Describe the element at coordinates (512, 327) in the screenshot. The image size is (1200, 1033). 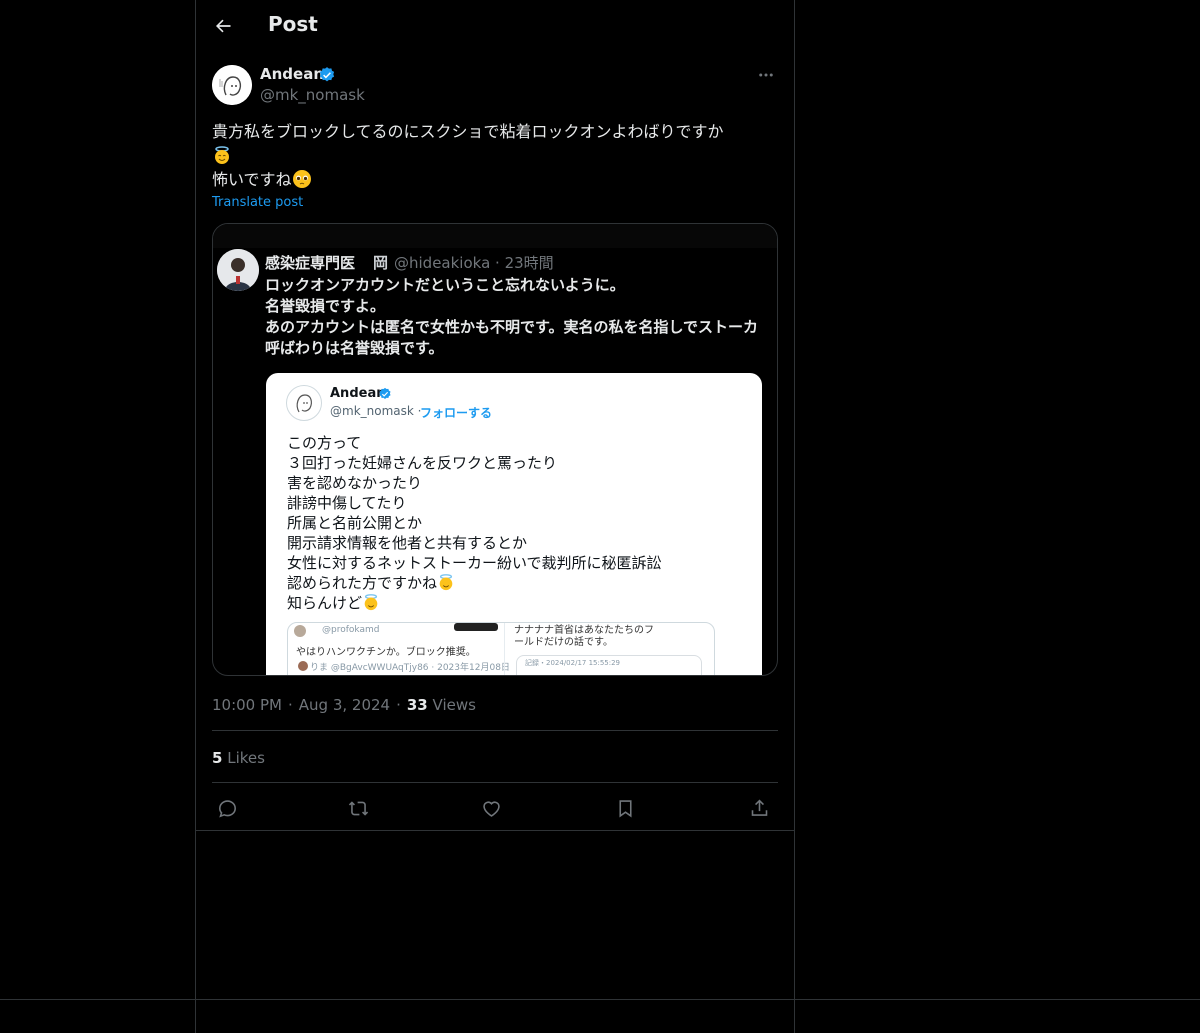
I see `embedded-text-line: あのアカウントは匿名で女性かも不明です。実名の私を名指しでストーカ` at that location.